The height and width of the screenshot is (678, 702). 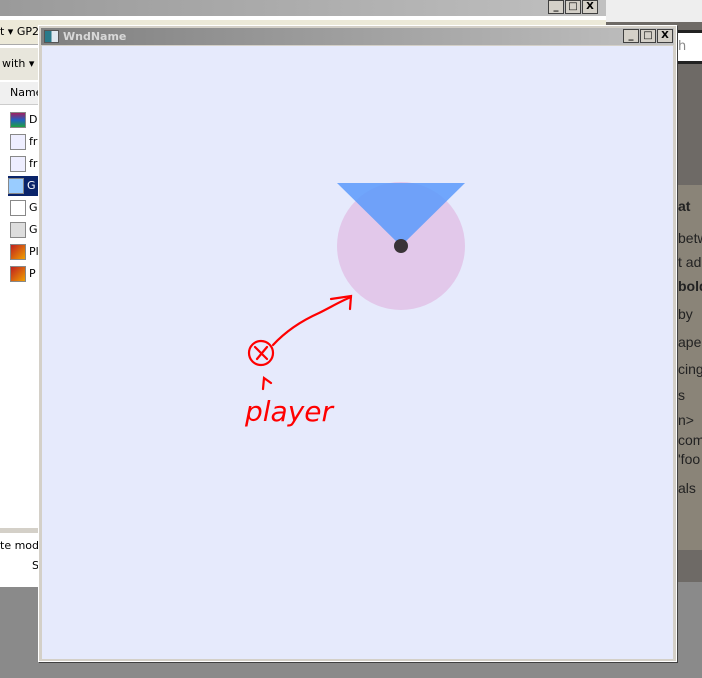 I want to click on text-line: als, so click(x=687, y=488).